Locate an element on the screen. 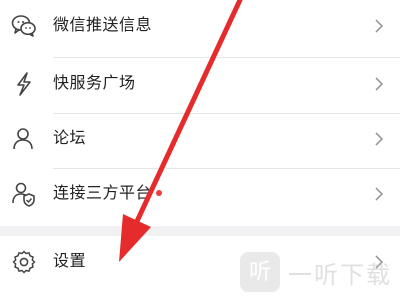  watermark-logo: 听 is located at coordinates (260, 272).